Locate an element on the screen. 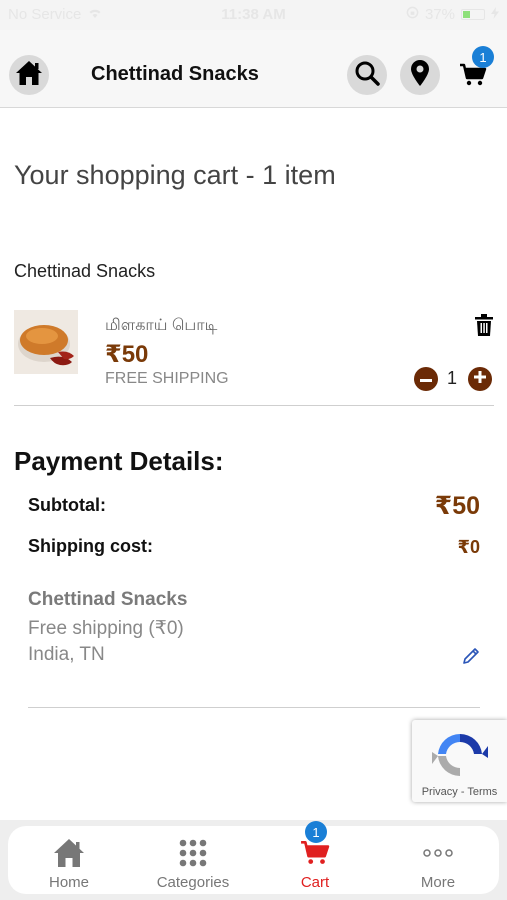  more-icon is located at coordinates (438, 853).